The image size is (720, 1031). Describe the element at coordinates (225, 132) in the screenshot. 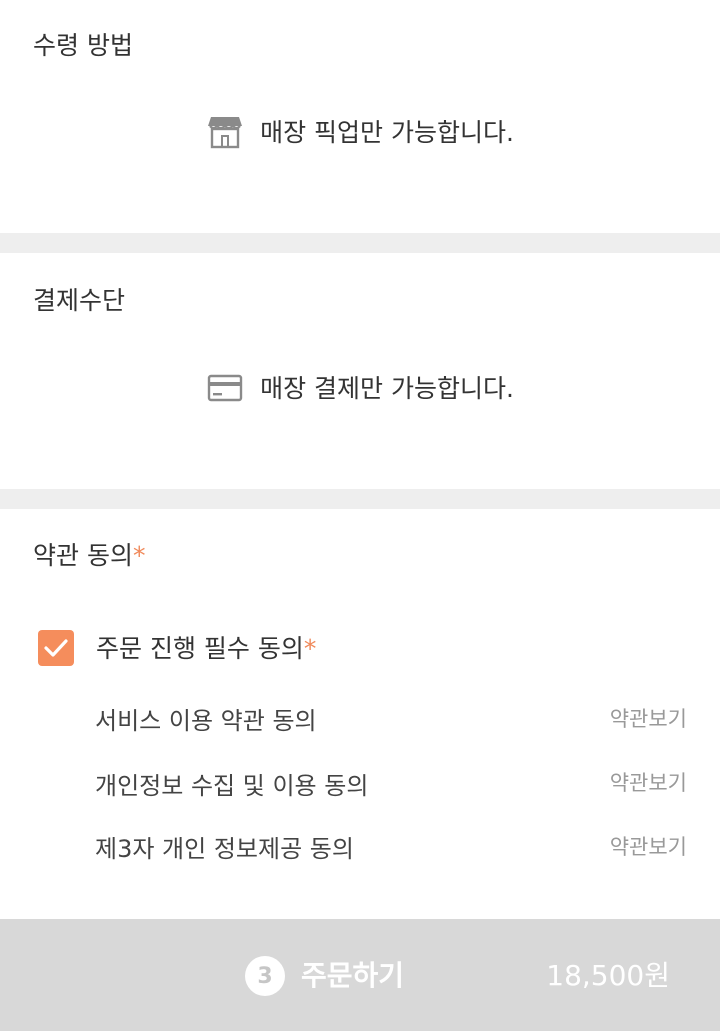

I see `store-icon` at that location.